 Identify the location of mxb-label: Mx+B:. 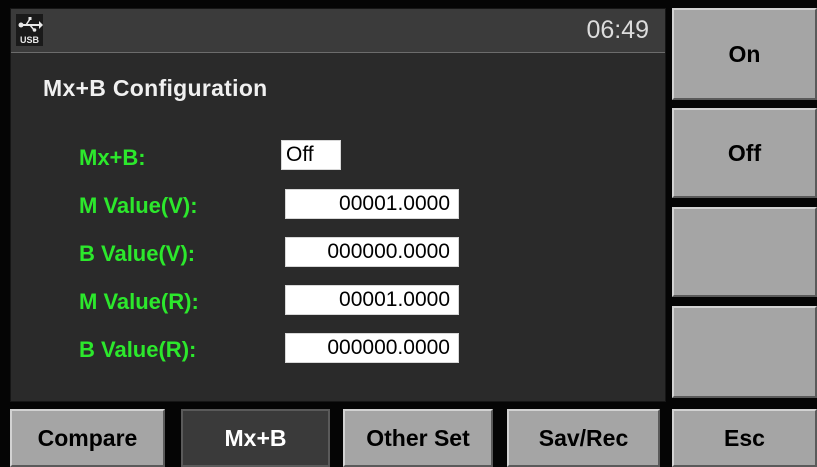
(112, 157).